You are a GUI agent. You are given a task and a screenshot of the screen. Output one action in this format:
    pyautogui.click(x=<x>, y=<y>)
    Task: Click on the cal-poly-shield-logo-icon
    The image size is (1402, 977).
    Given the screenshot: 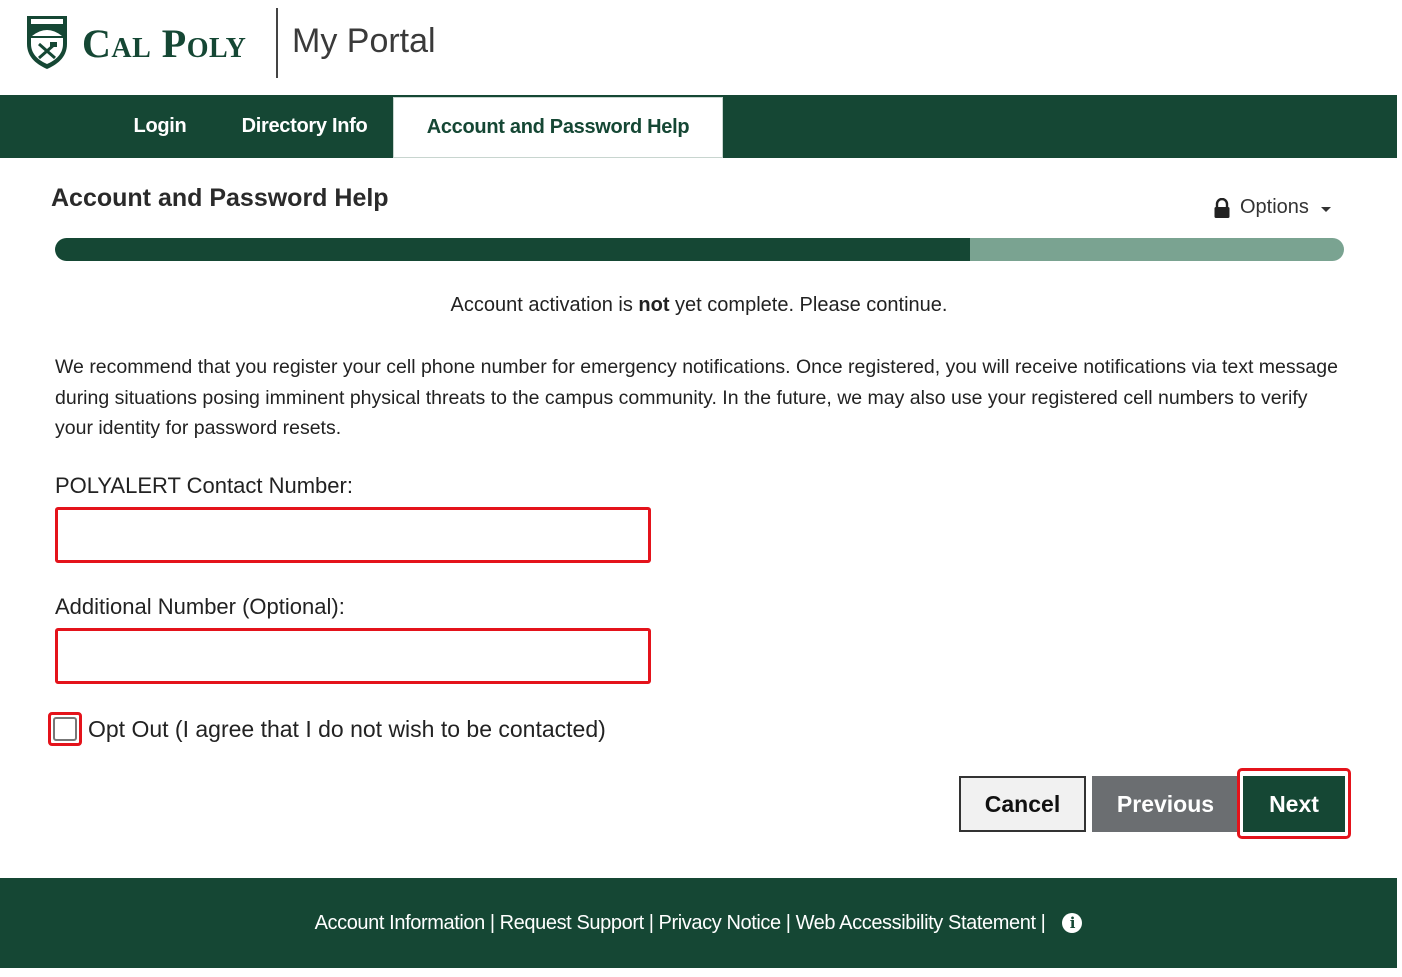 What is the action you would take?
    pyautogui.click(x=47, y=42)
    